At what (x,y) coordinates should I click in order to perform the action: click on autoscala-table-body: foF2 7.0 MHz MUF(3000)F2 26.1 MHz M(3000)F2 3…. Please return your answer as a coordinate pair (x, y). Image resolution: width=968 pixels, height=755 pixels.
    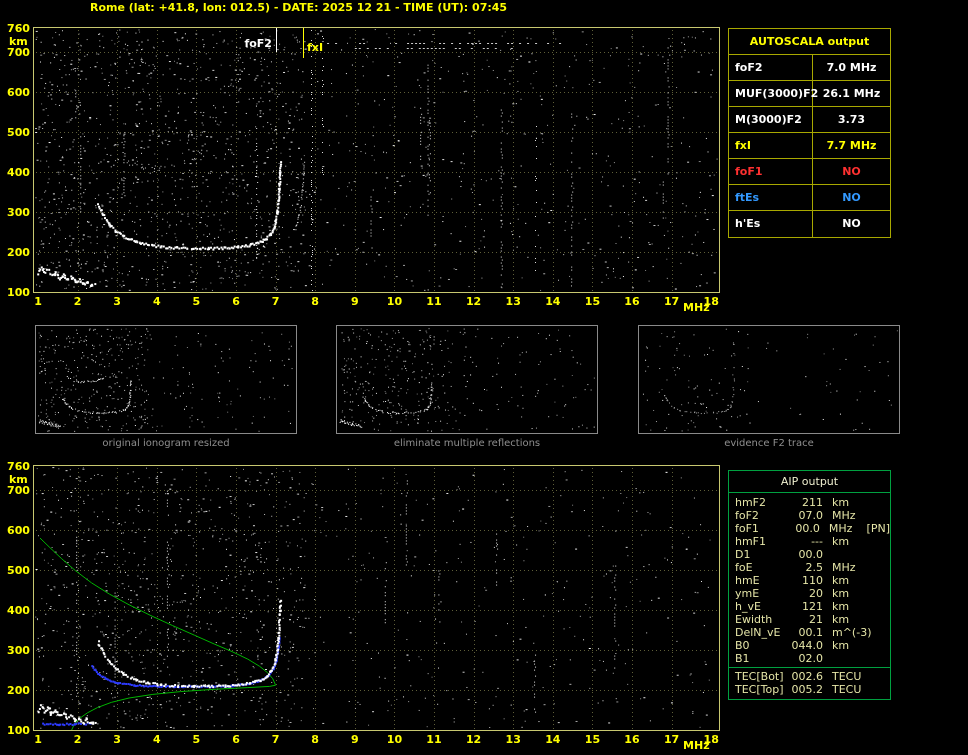
    Looking at the image, I should click on (809, 146).